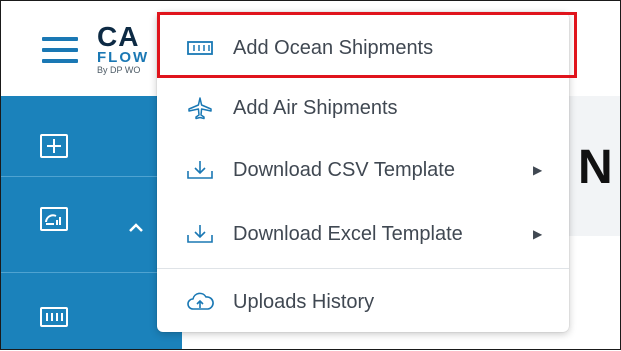 This screenshot has height=351, width=621. What do you see at coordinates (315, 107) in the screenshot?
I see `menu-item-label: Add Air Shipments` at bounding box center [315, 107].